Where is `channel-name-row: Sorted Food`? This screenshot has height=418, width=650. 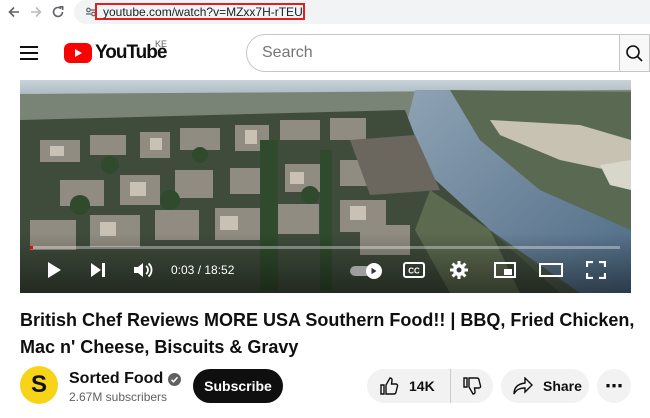
channel-name-row: Sorted Food is located at coordinates (125, 379).